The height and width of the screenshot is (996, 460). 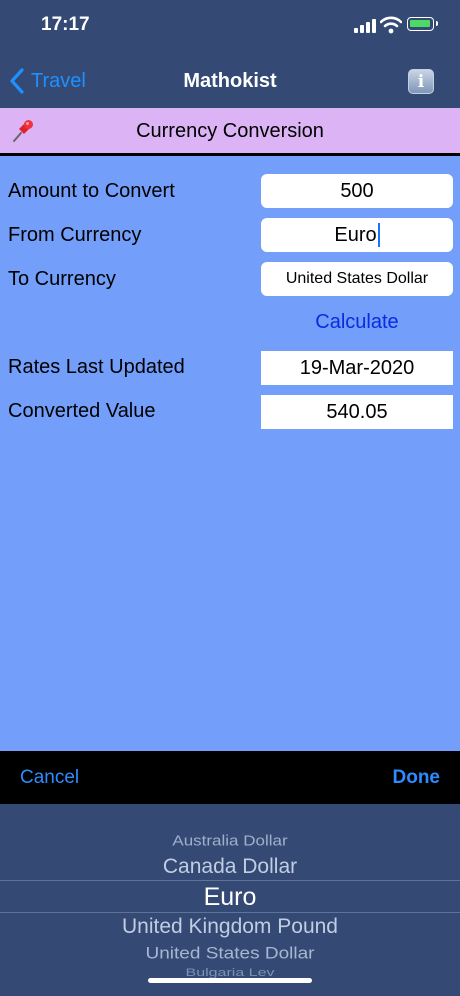 I want to click on converted-value: 540.05, so click(x=357, y=411).